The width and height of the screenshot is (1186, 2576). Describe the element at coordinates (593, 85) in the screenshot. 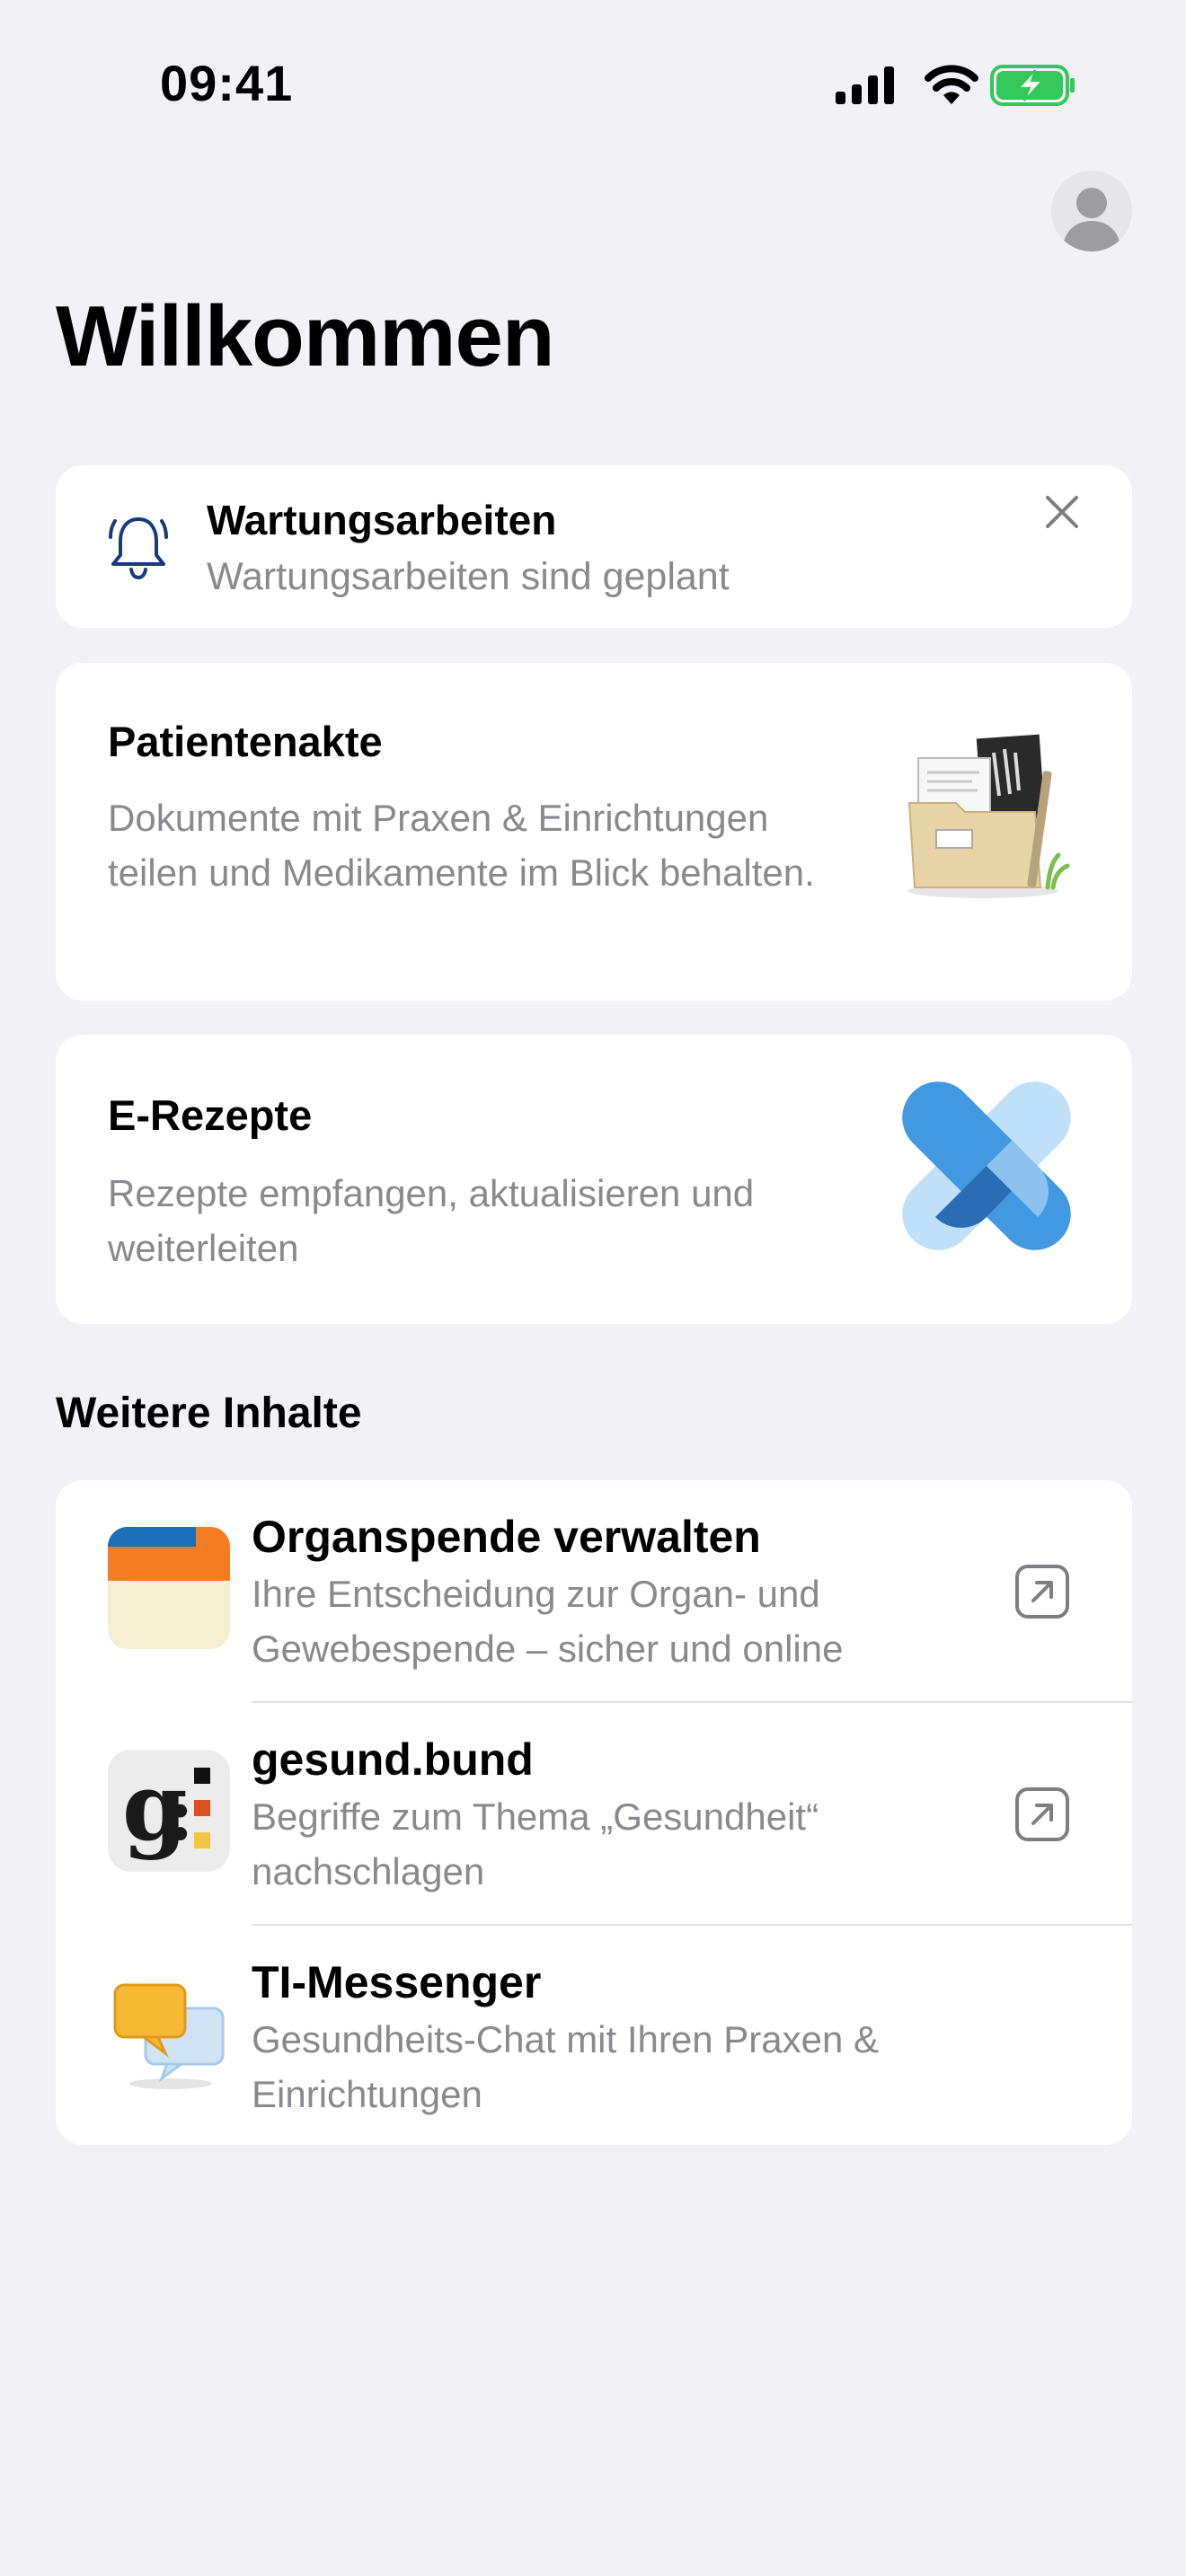

I see `status-bar: 09:41` at that location.